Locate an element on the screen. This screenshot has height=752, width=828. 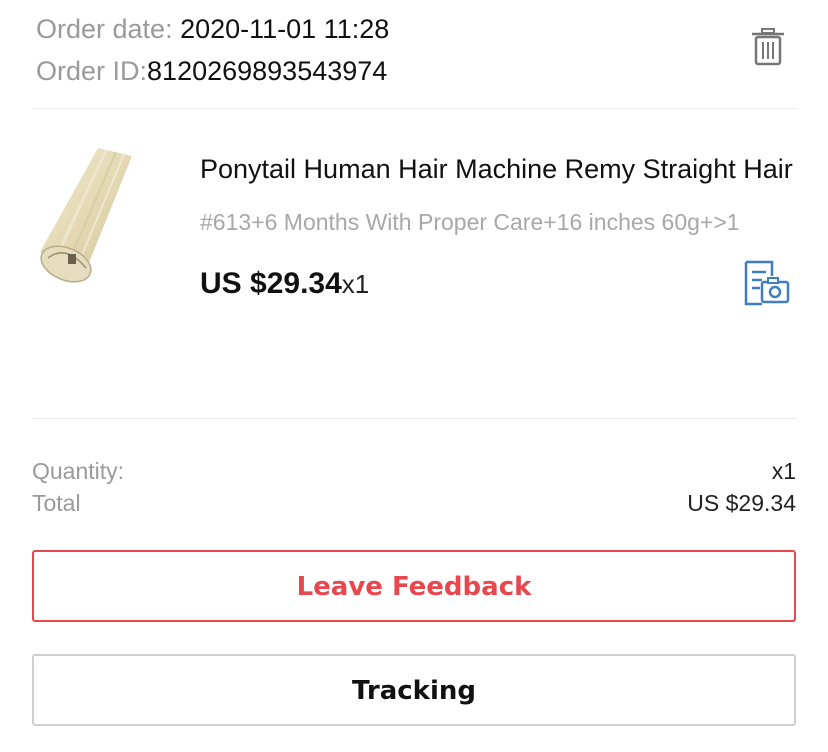
hair-ponytail-thumbnail is located at coordinates (86, 215).